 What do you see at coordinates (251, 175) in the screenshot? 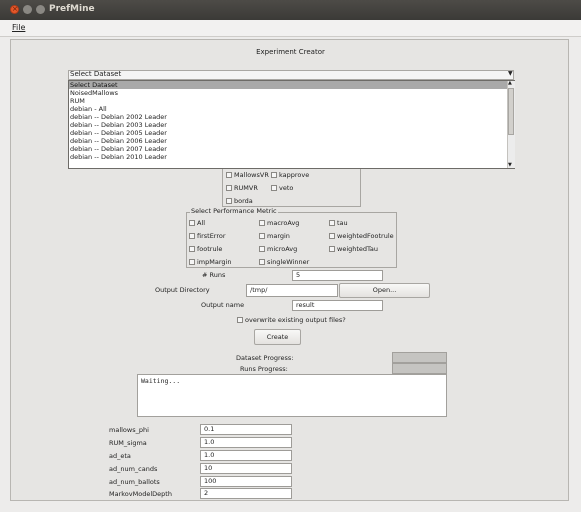
I see `label-mallowsvr: MallowsVR` at bounding box center [251, 175].